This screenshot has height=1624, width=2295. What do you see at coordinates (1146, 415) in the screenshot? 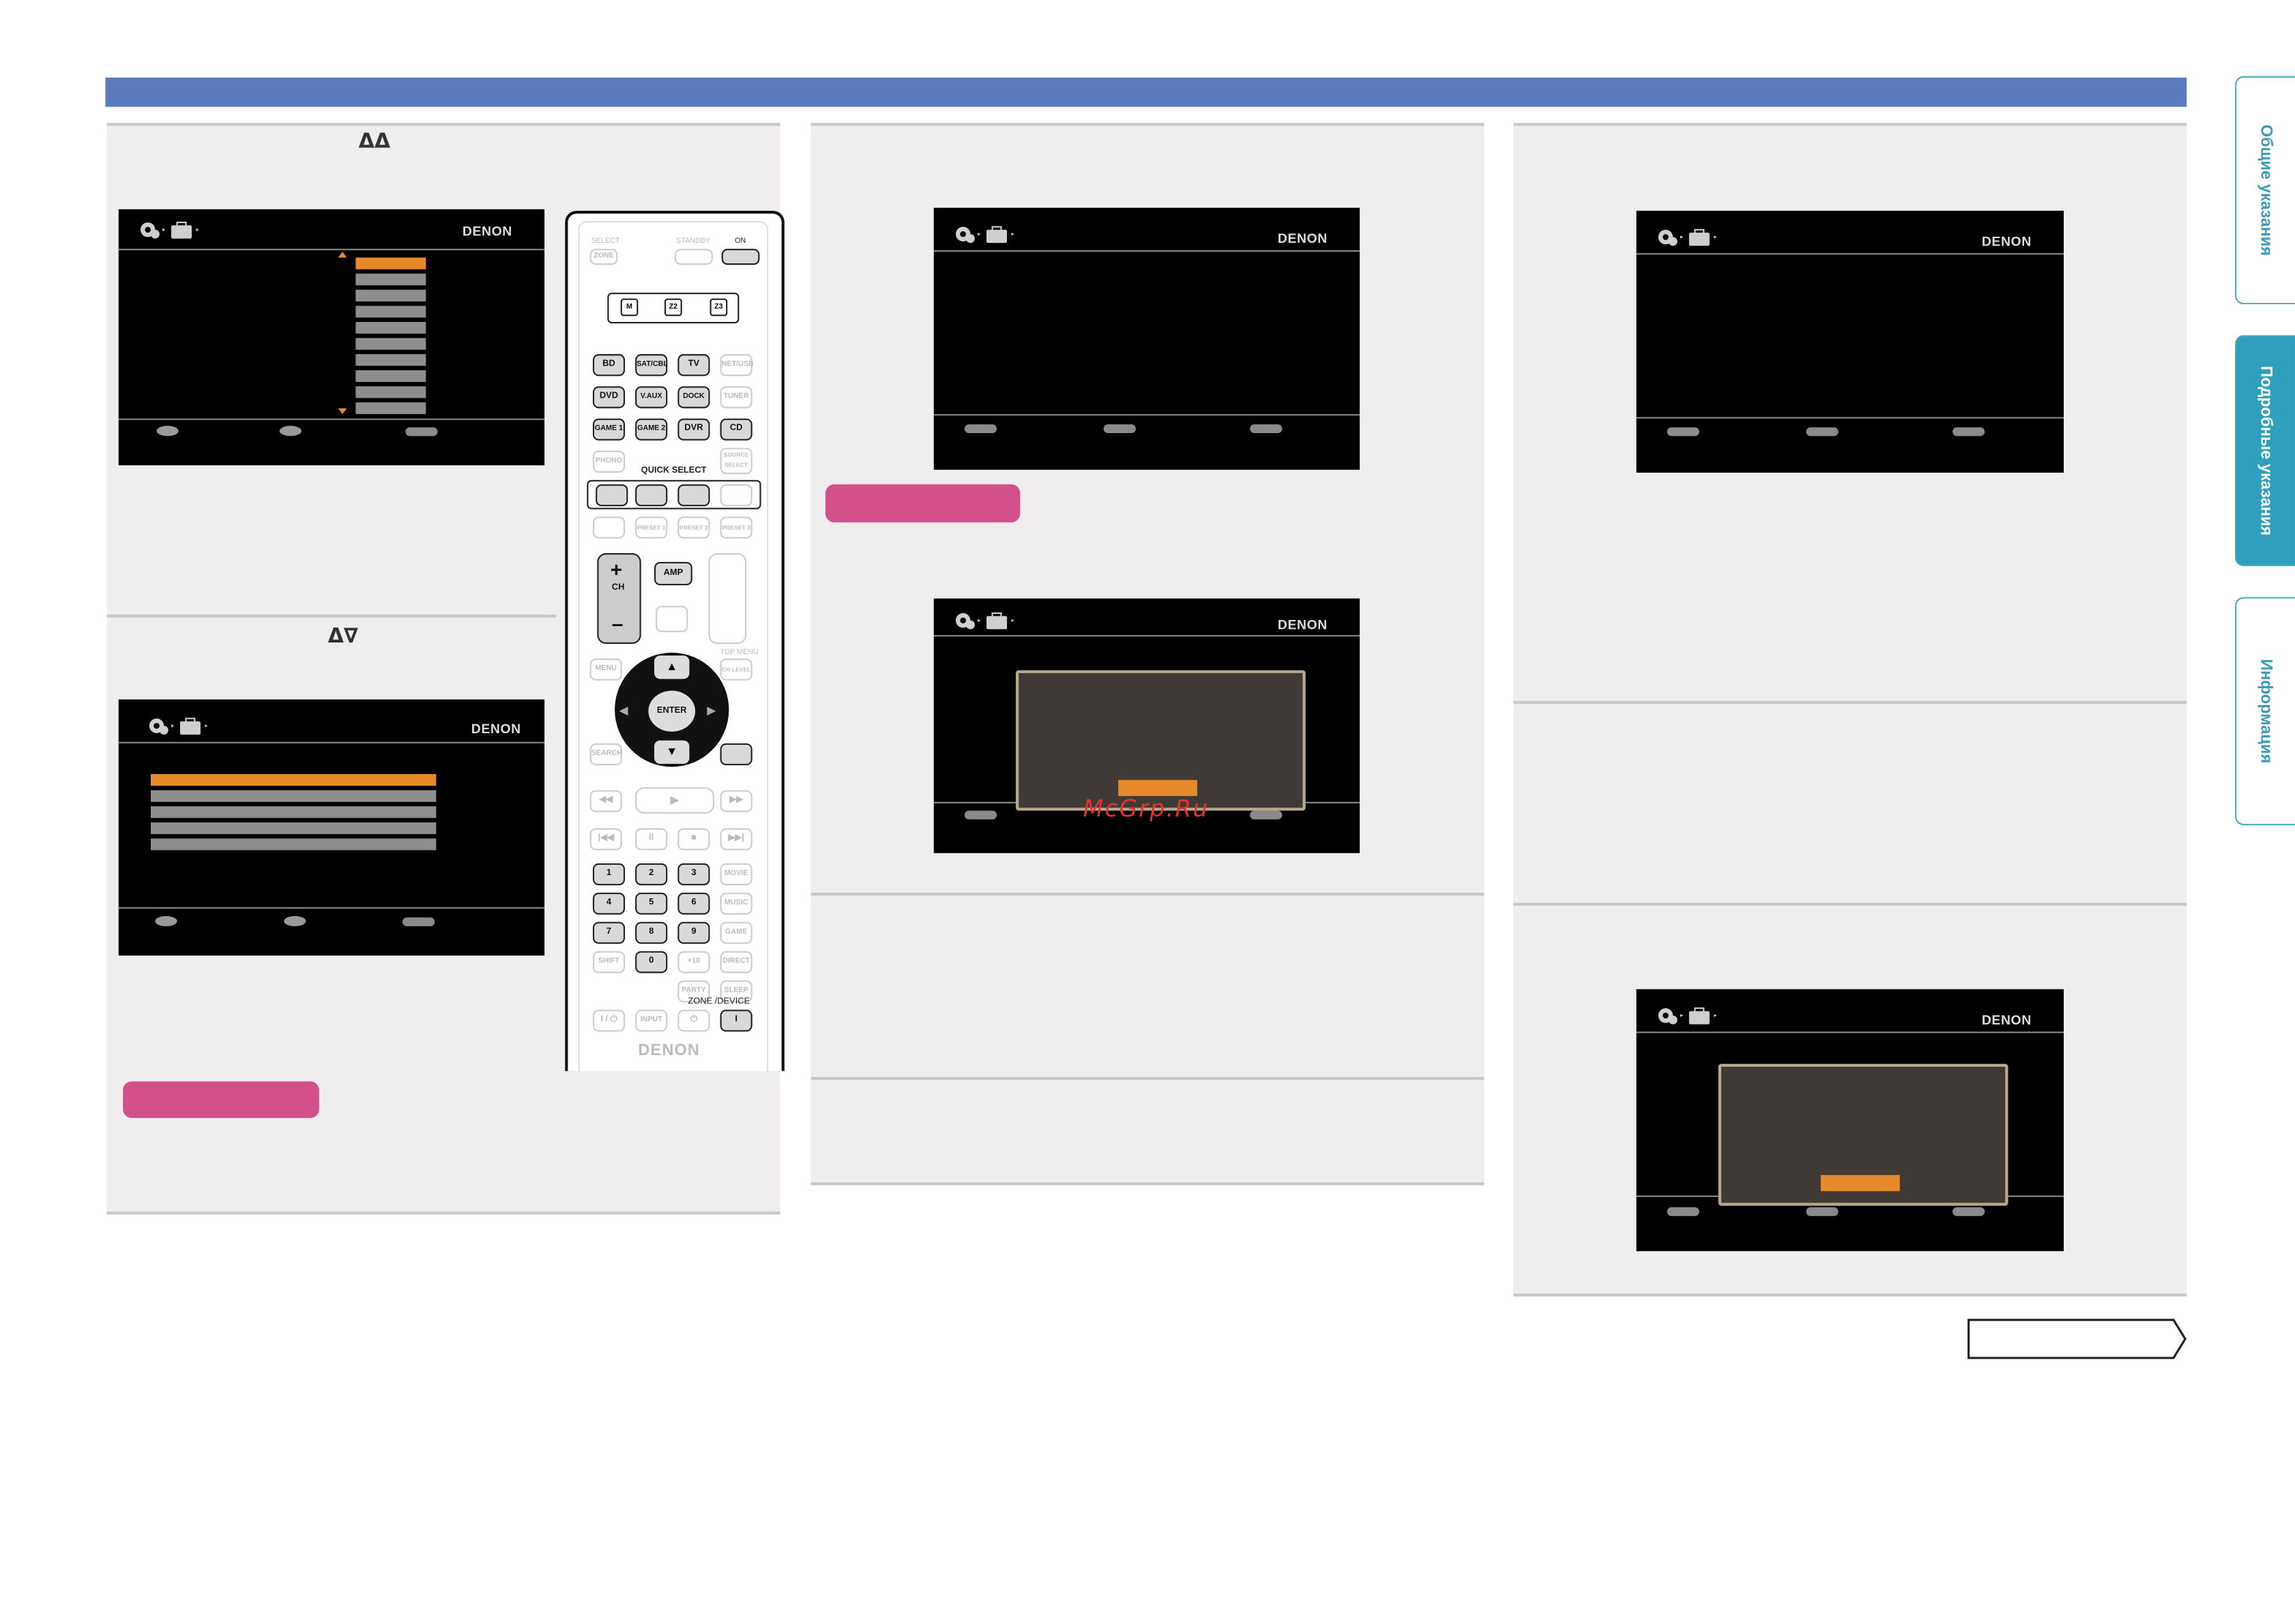
I see `osd-footer` at bounding box center [1146, 415].